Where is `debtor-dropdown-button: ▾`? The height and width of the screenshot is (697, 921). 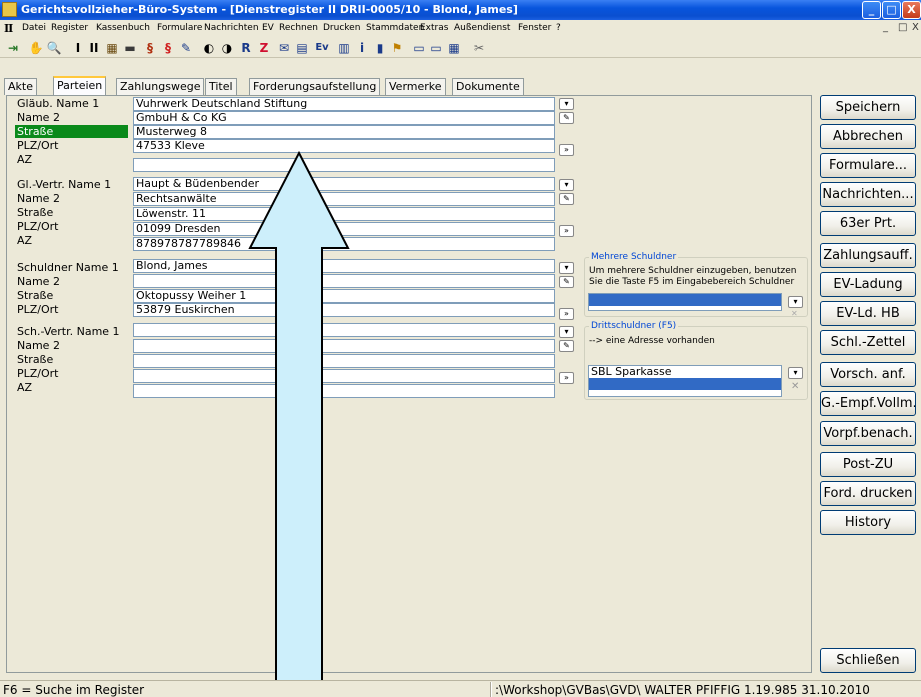 debtor-dropdown-button: ▾ is located at coordinates (566, 268).